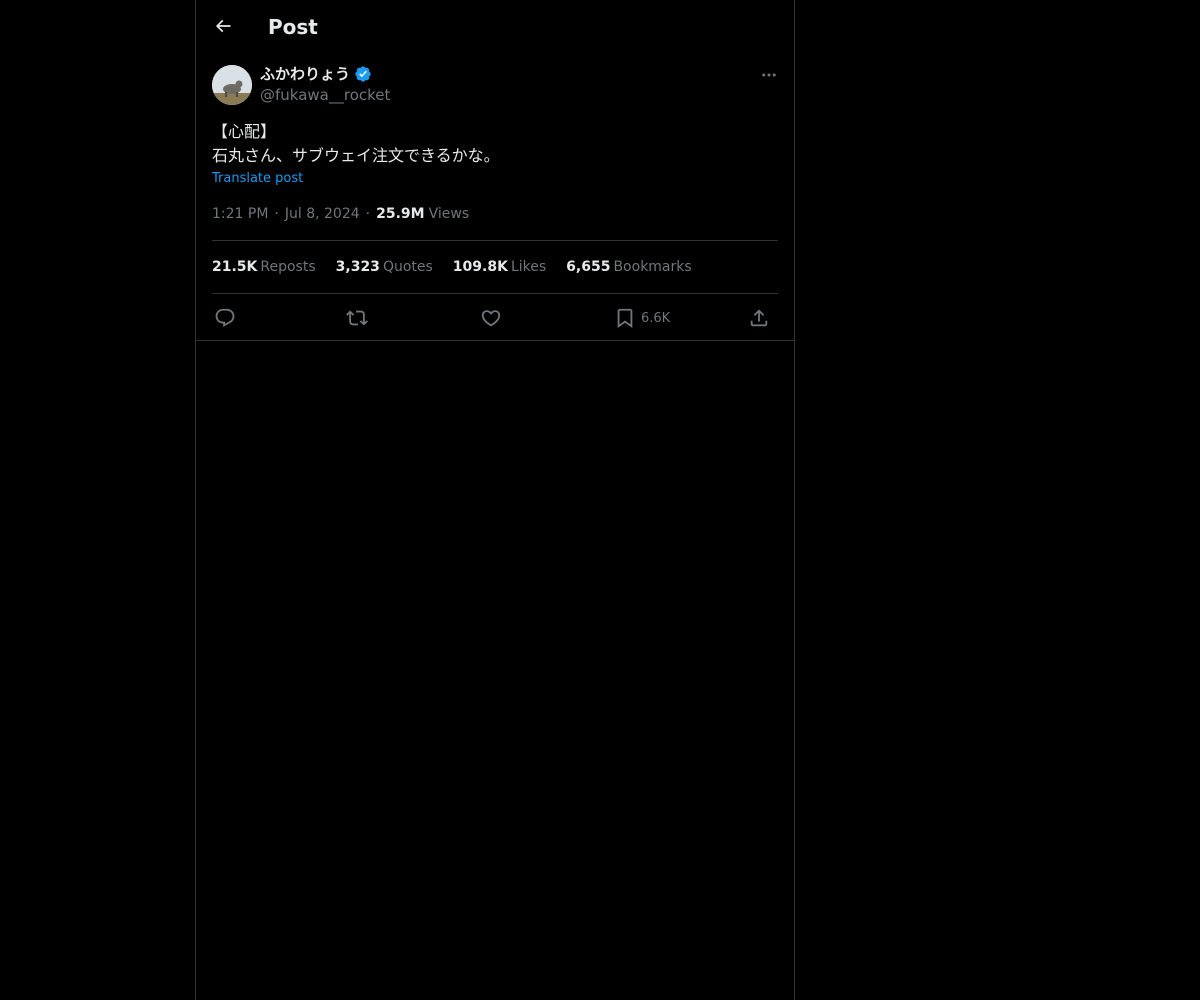 The height and width of the screenshot is (1000, 1200). I want to click on heart-icon, so click(491, 318).